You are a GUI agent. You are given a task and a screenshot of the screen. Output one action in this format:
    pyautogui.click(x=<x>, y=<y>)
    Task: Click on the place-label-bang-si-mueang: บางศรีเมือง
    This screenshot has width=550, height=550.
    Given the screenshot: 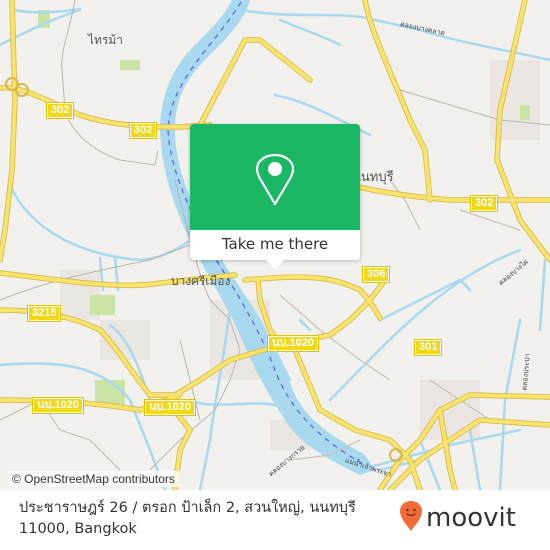 What is the action you would take?
    pyautogui.click(x=201, y=281)
    